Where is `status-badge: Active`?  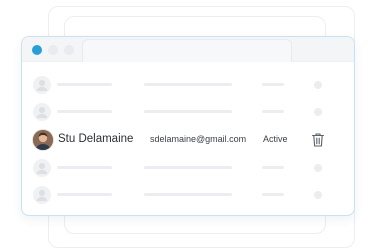
status-badge: Active is located at coordinates (275, 139).